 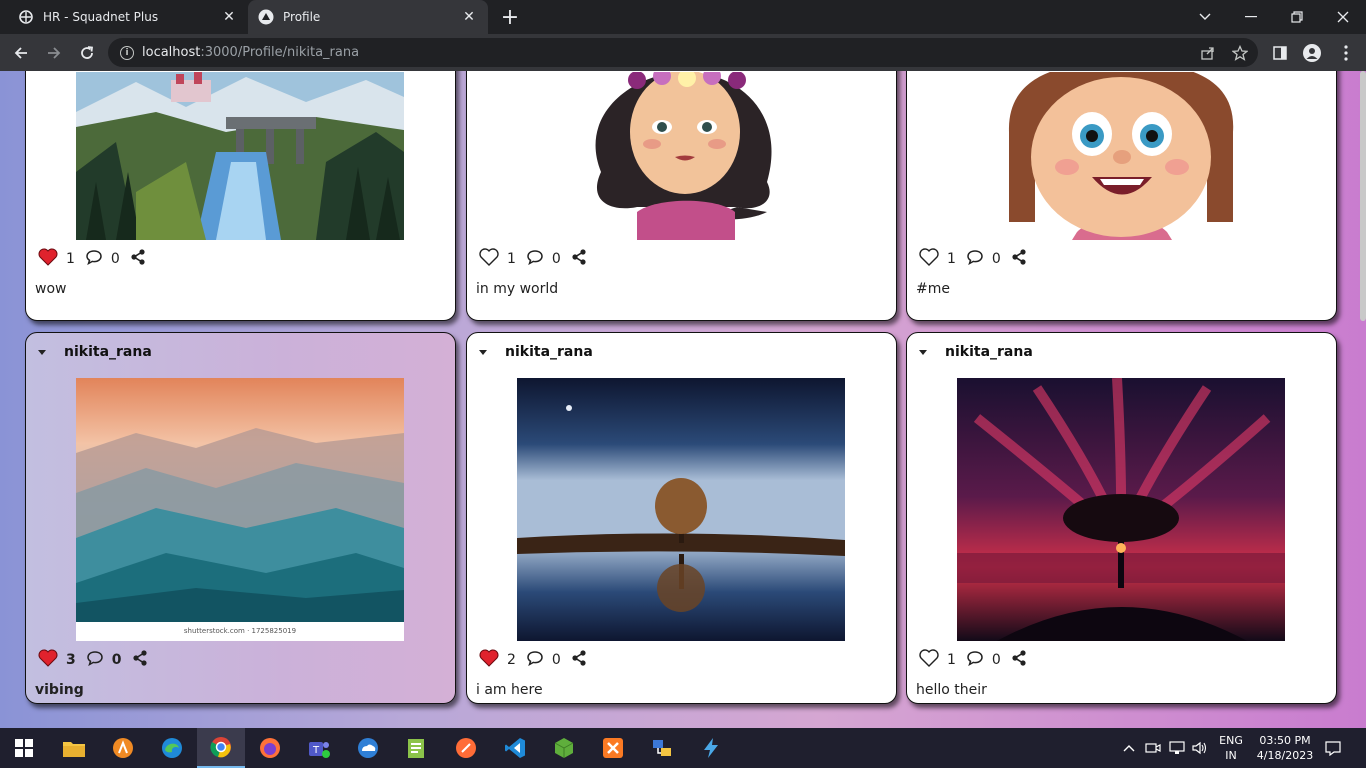 What do you see at coordinates (240, 509) in the screenshot?
I see `post-image-misty-mountains: shutterstock.com · 1725825019` at bounding box center [240, 509].